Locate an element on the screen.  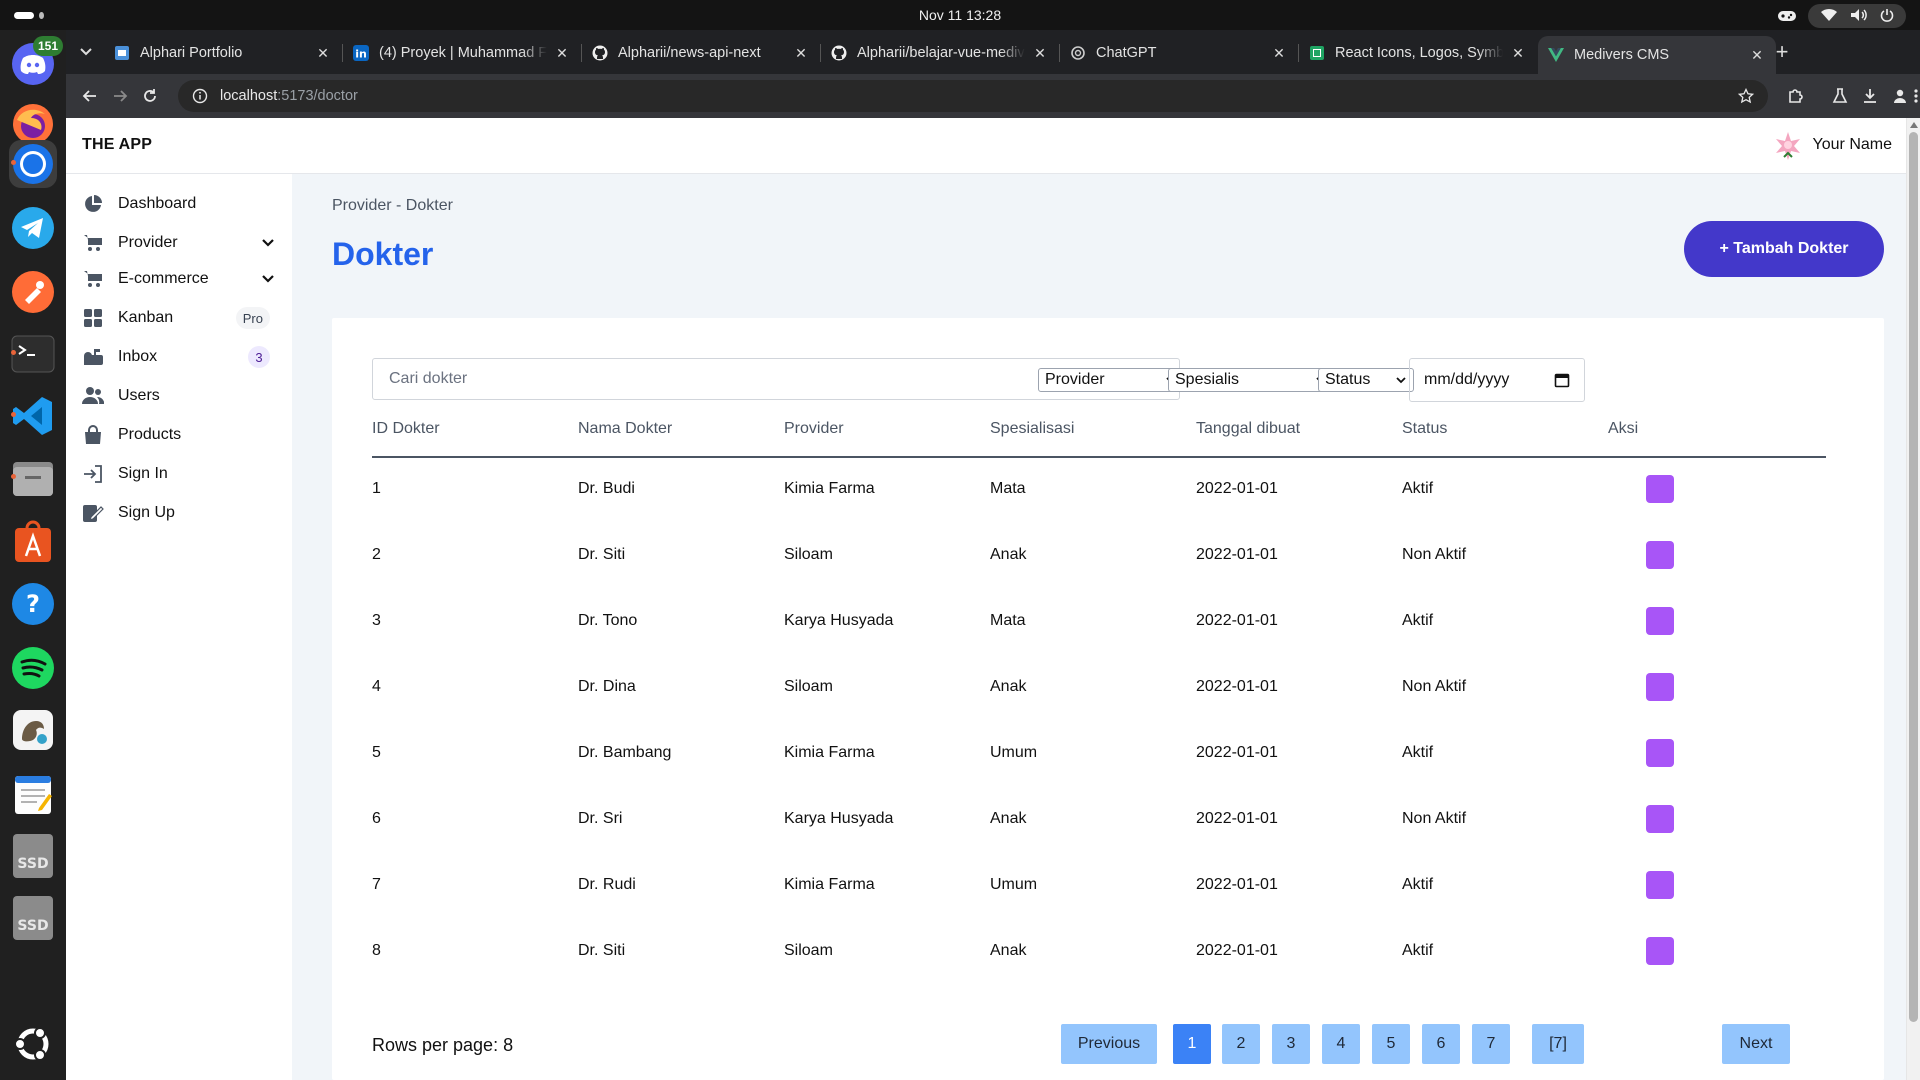
labs-button is located at coordinates (1840, 96).